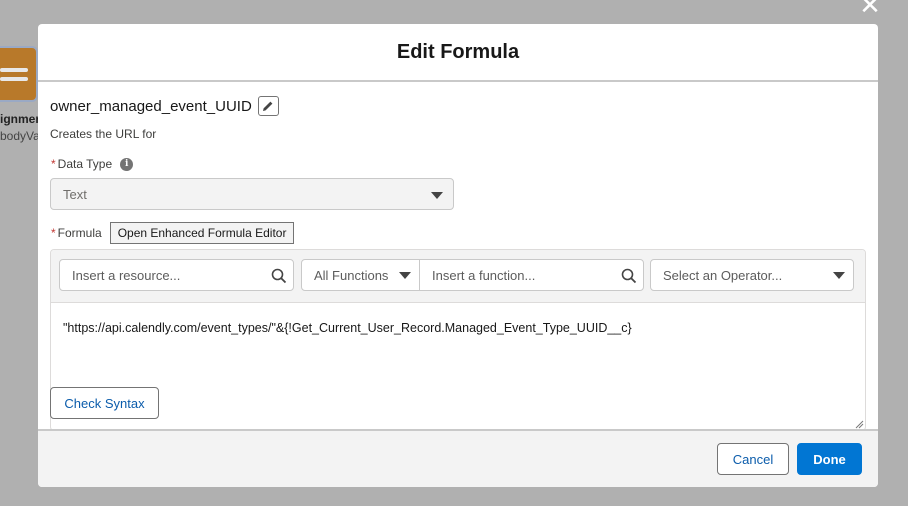 The image size is (908, 506). What do you see at coordinates (104, 403) in the screenshot?
I see `check-syntax-button: Check Syntax` at bounding box center [104, 403].